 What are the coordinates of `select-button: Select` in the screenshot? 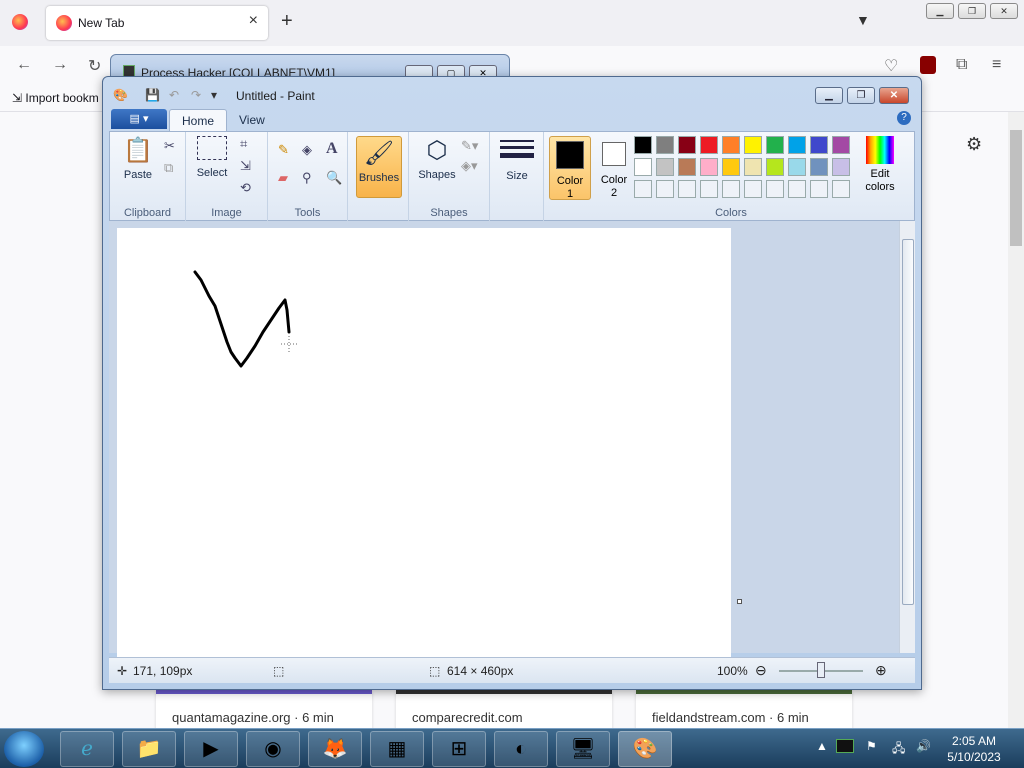 It's located at (212, 157).